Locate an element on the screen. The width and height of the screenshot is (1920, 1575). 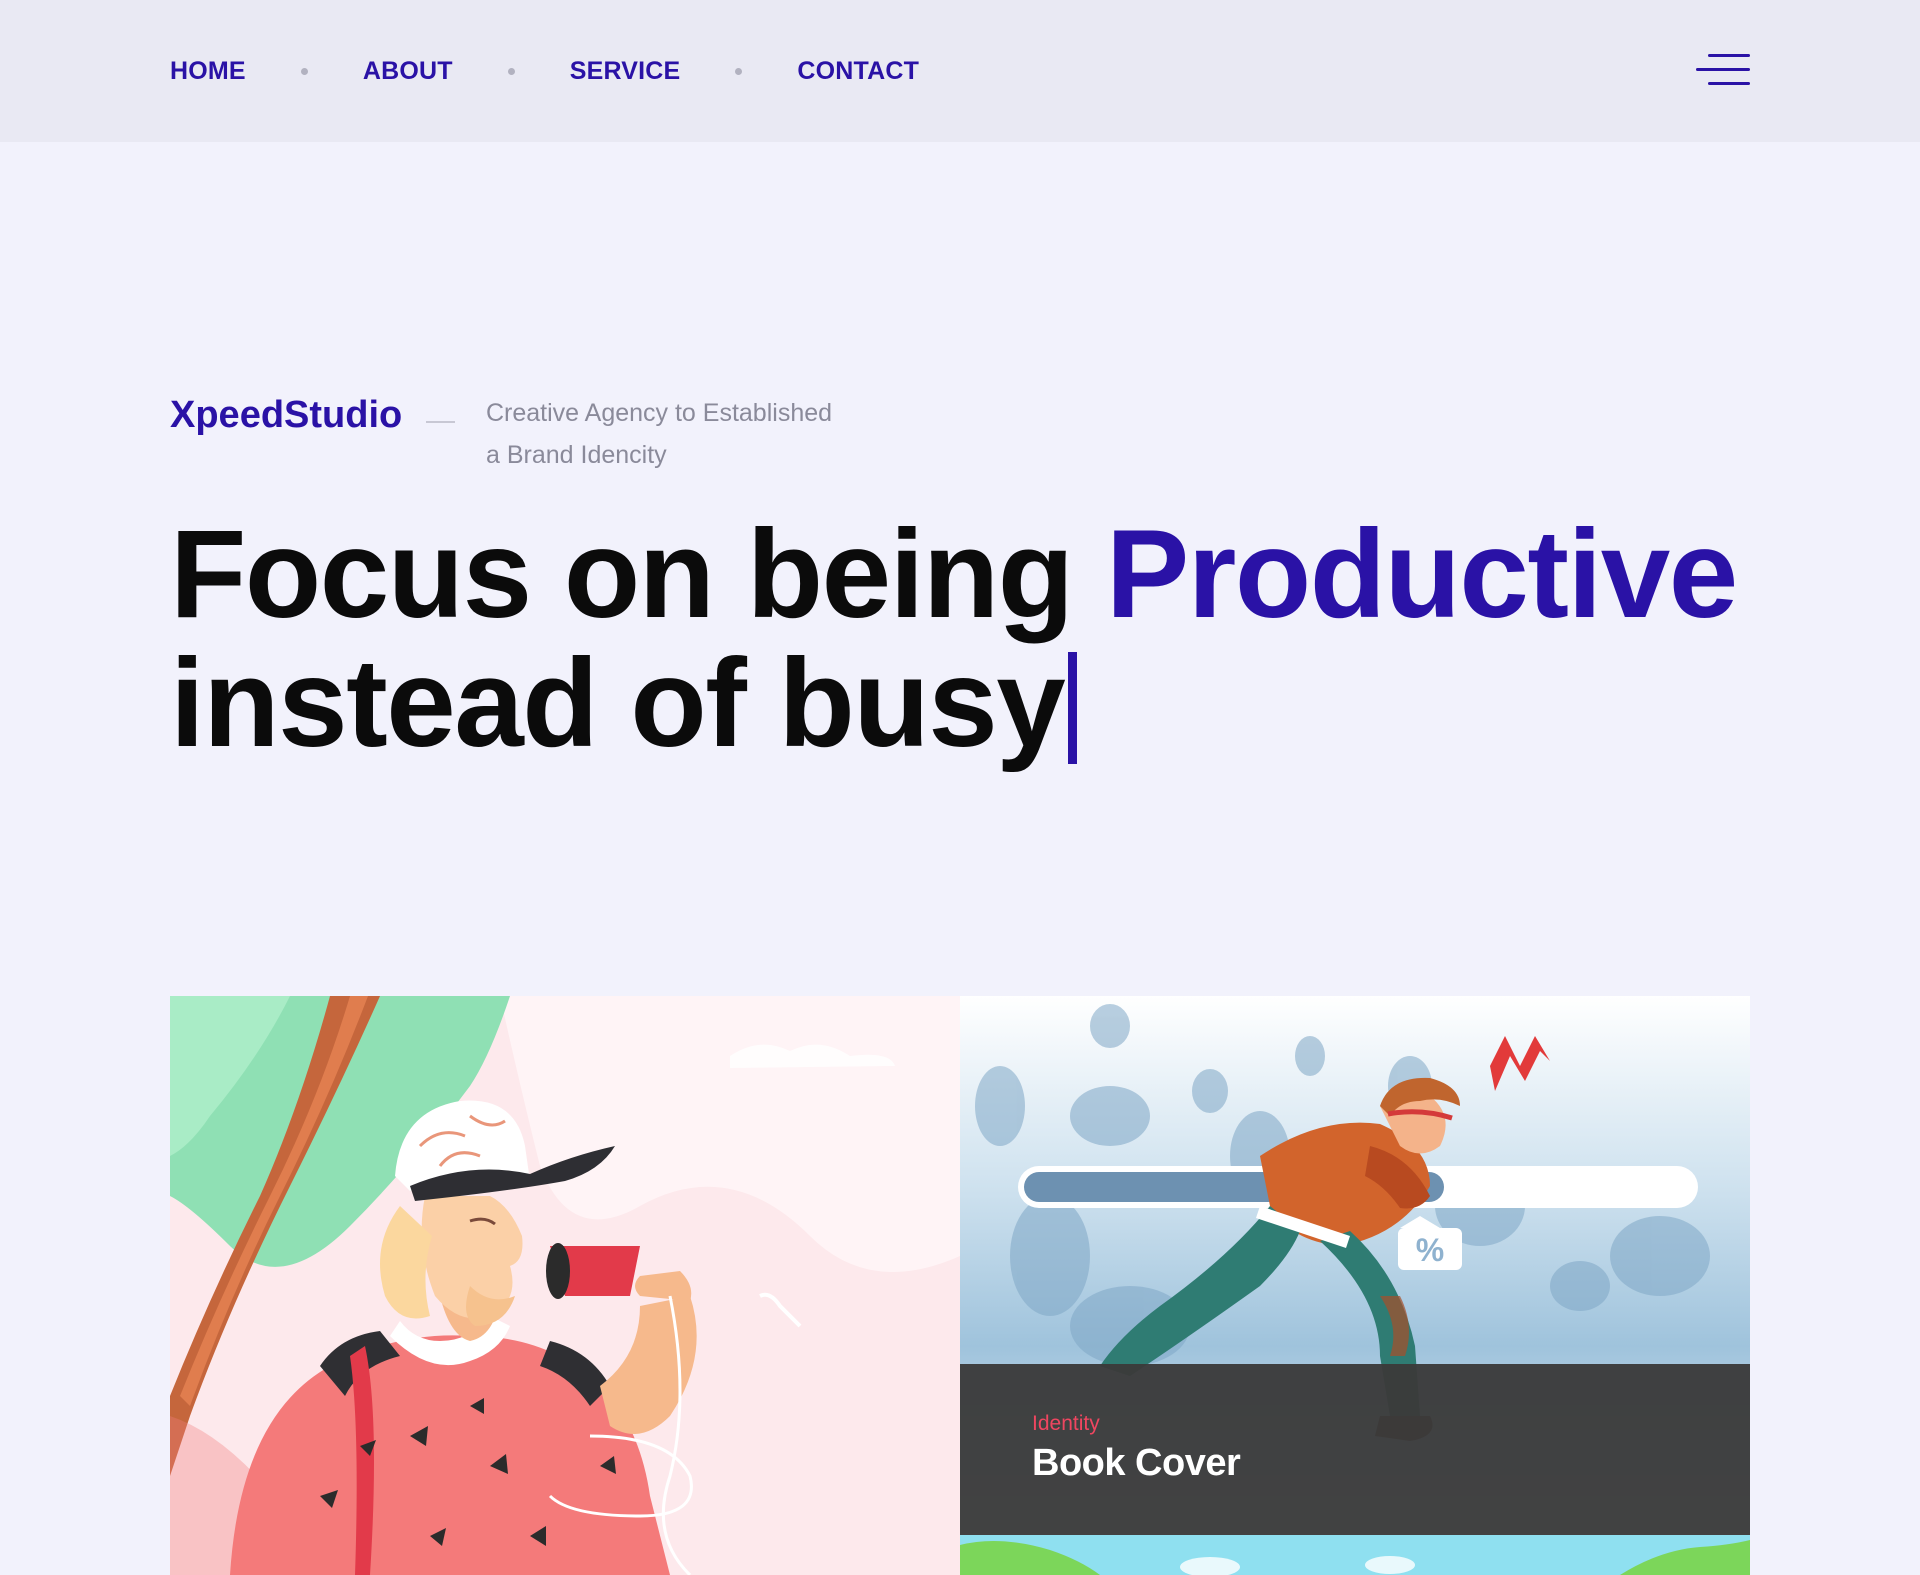
typing-caret is located at coordinates (1073, 708).